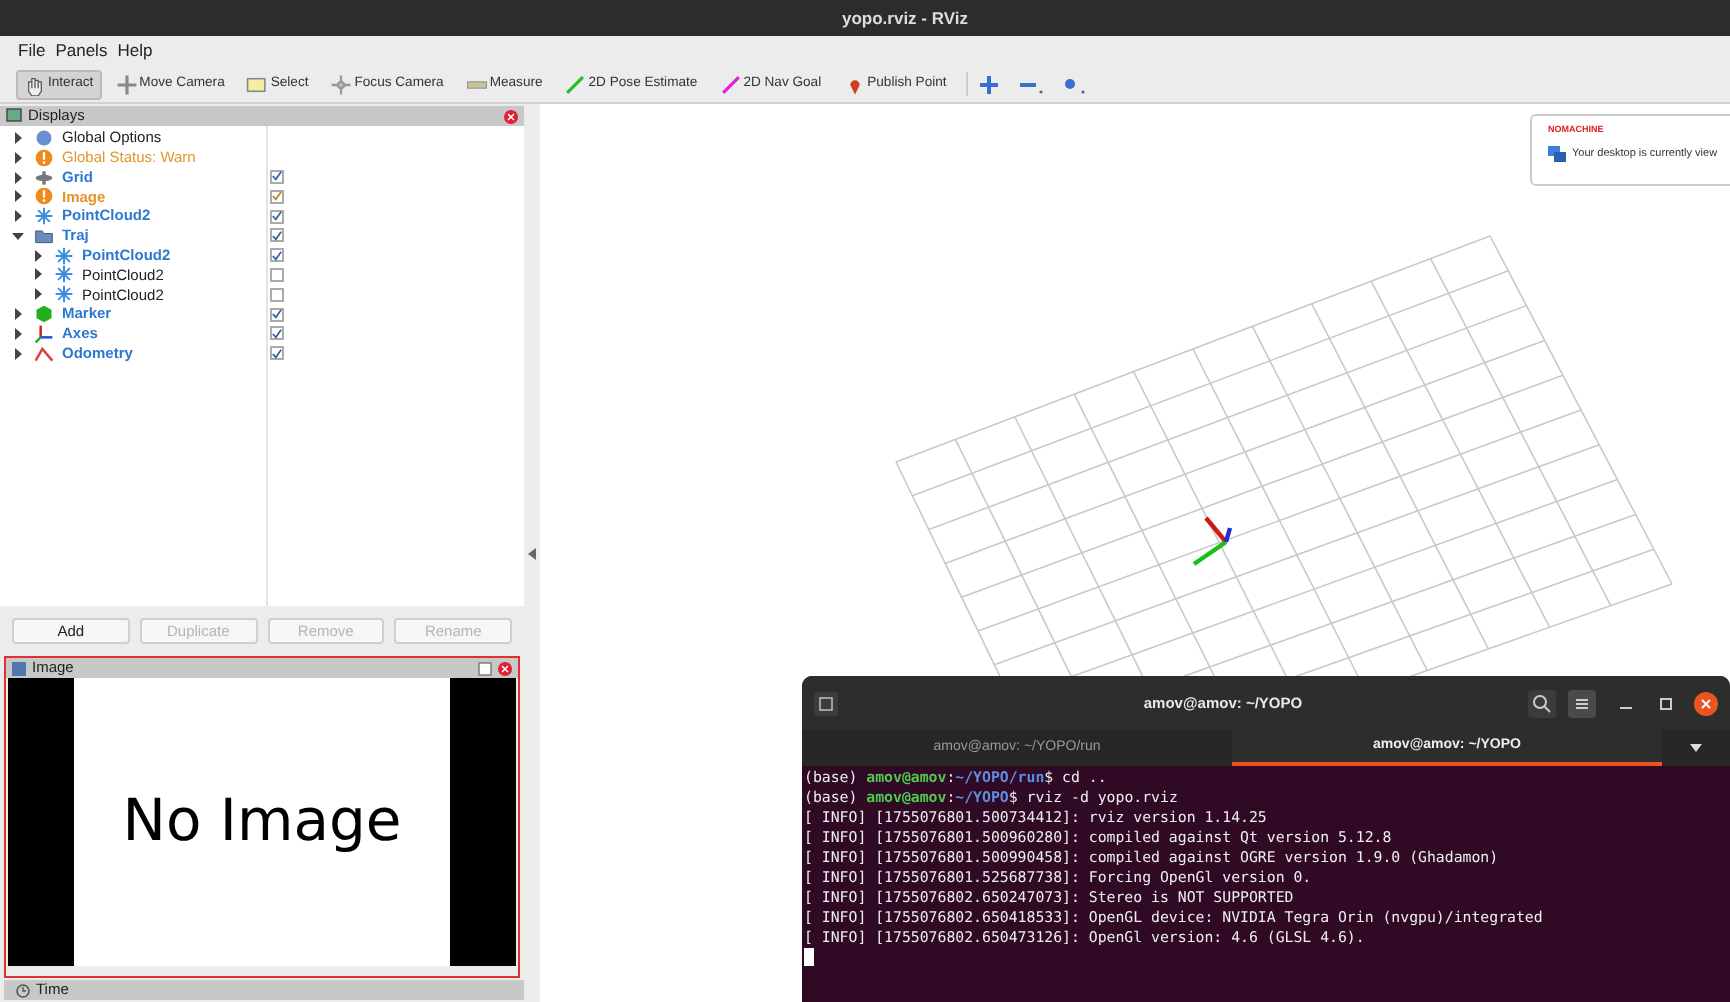 This screenshot has height=1002, width=1730. Describe the element at coordinates (19, 668) in the screenshot. I see `image-icon` at that location.